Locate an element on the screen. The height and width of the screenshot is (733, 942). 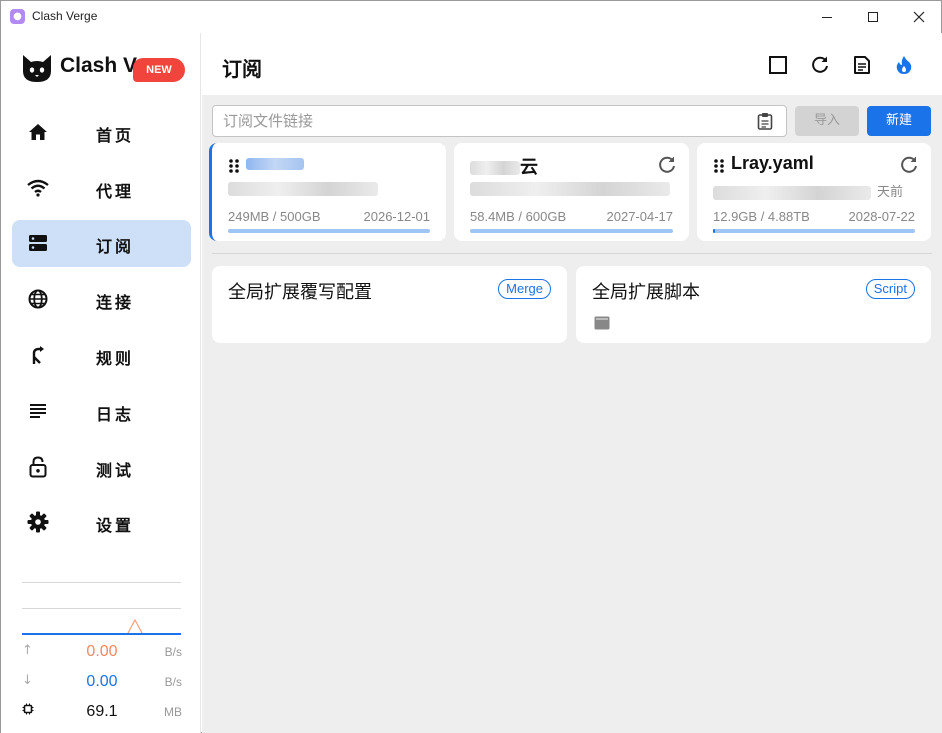
fork-icon is located at coordinates (38, 355).